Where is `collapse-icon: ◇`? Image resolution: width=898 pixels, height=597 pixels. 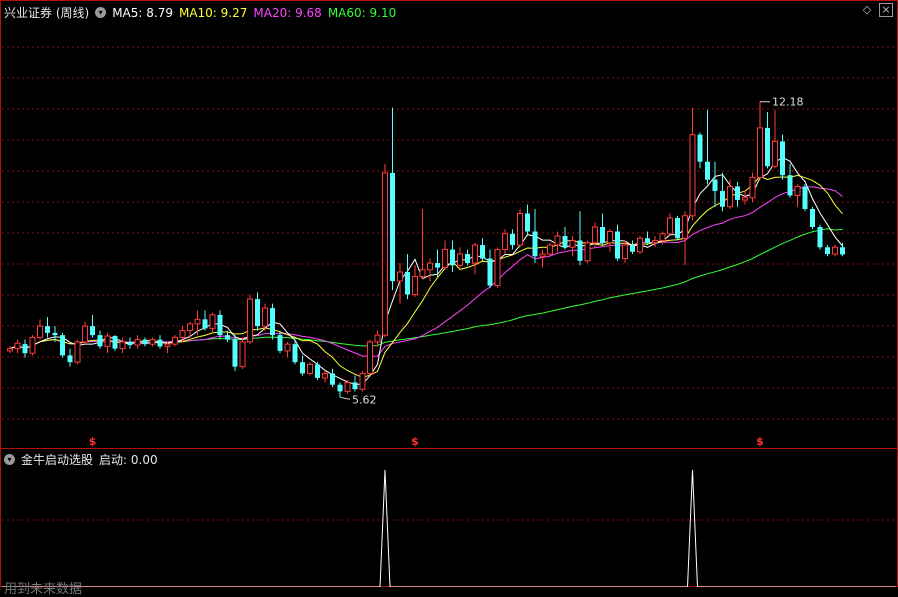
collapse-icon: ◇ is located at coordinates (867, 10).